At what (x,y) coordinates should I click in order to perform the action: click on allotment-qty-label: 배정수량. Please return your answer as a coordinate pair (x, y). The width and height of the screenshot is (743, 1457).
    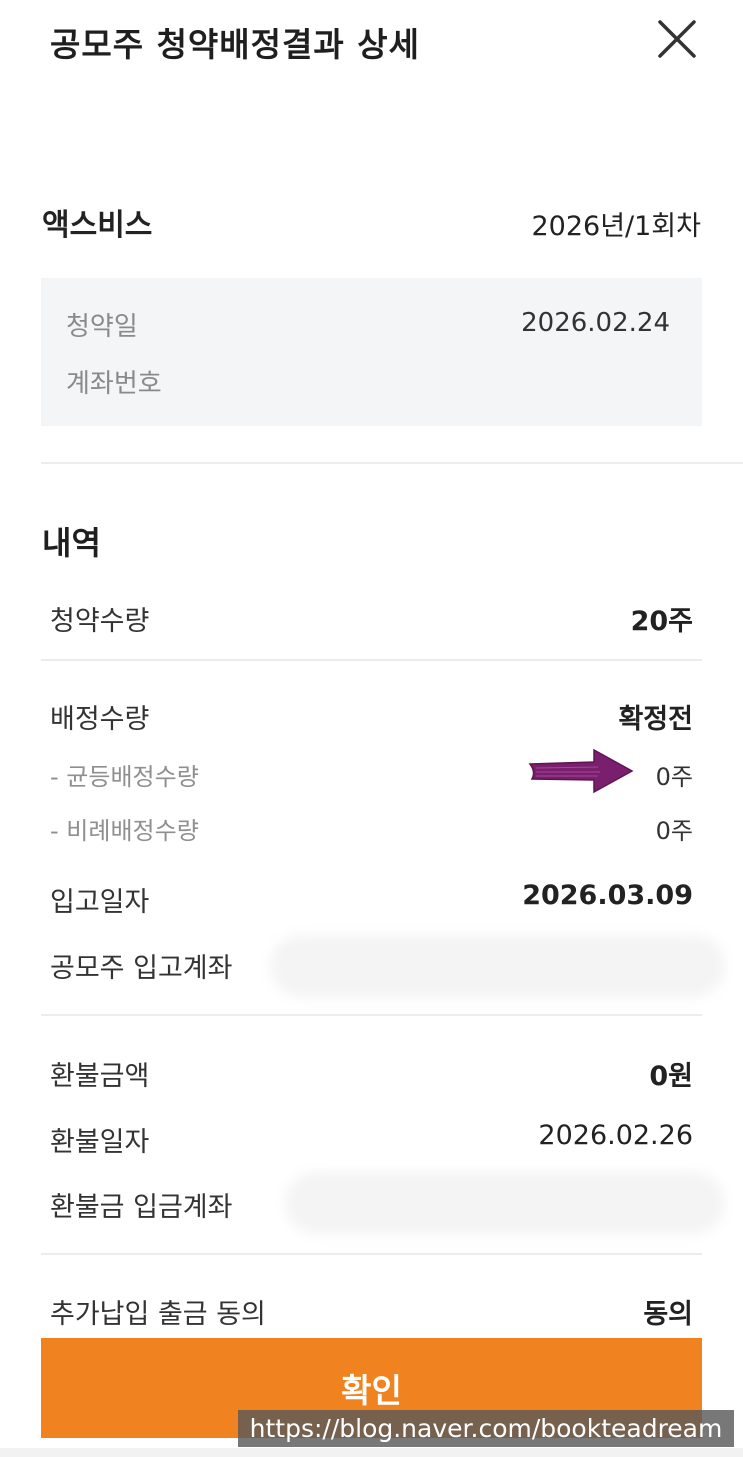
    Looking at the image, I should click on (100, 719).